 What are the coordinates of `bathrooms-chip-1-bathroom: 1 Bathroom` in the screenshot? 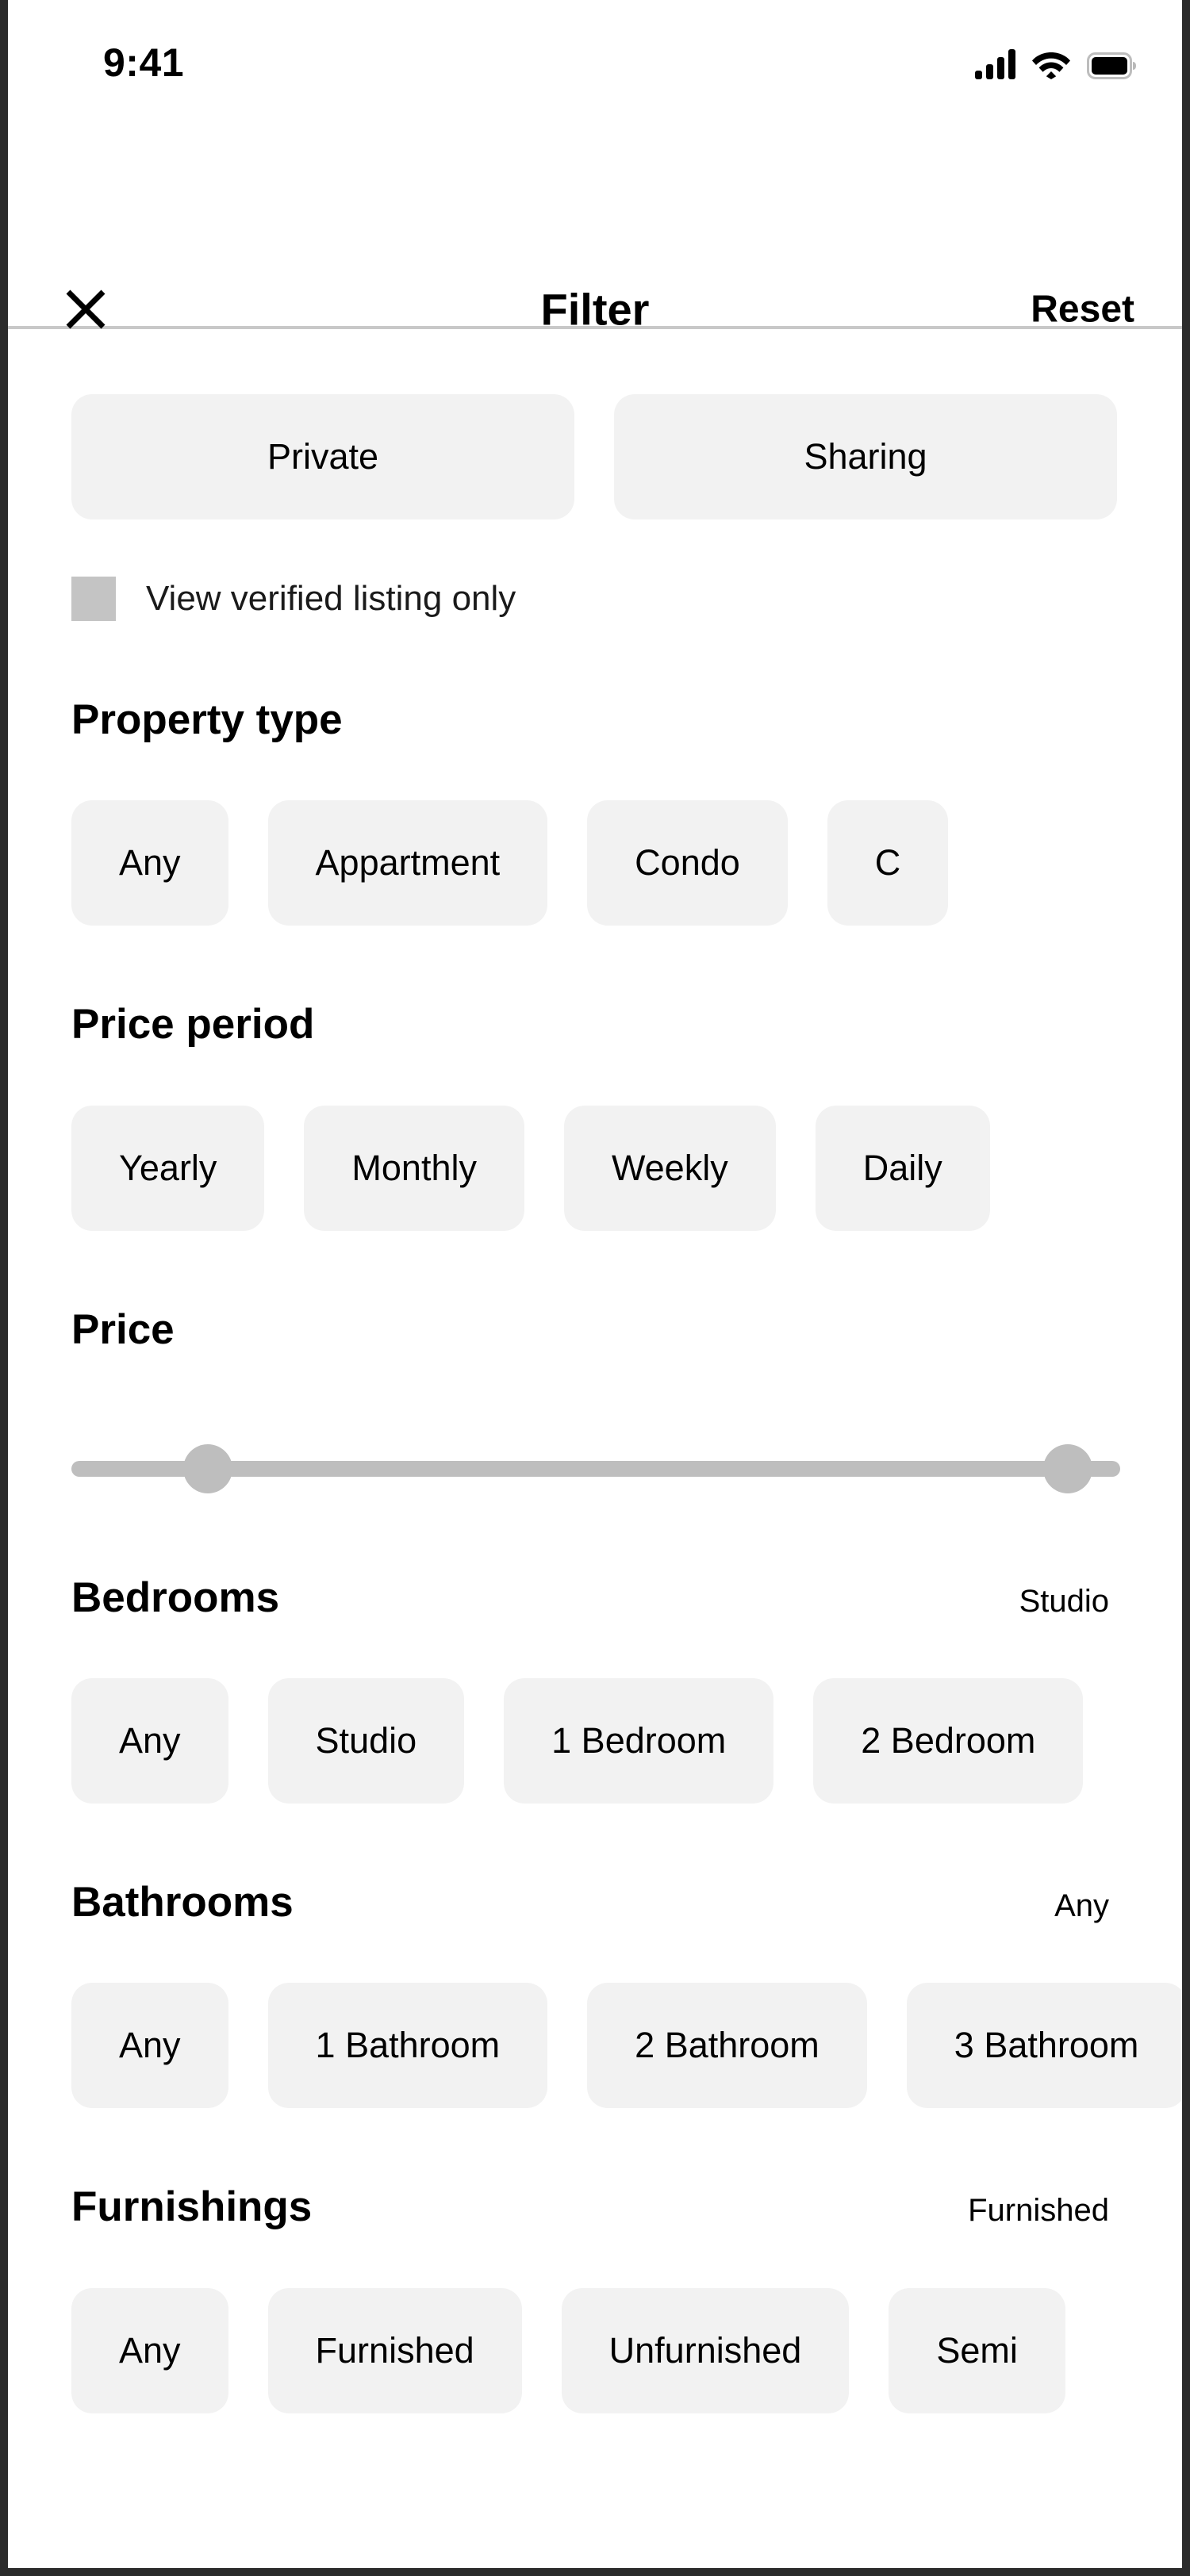 It's located at (407, 2046).